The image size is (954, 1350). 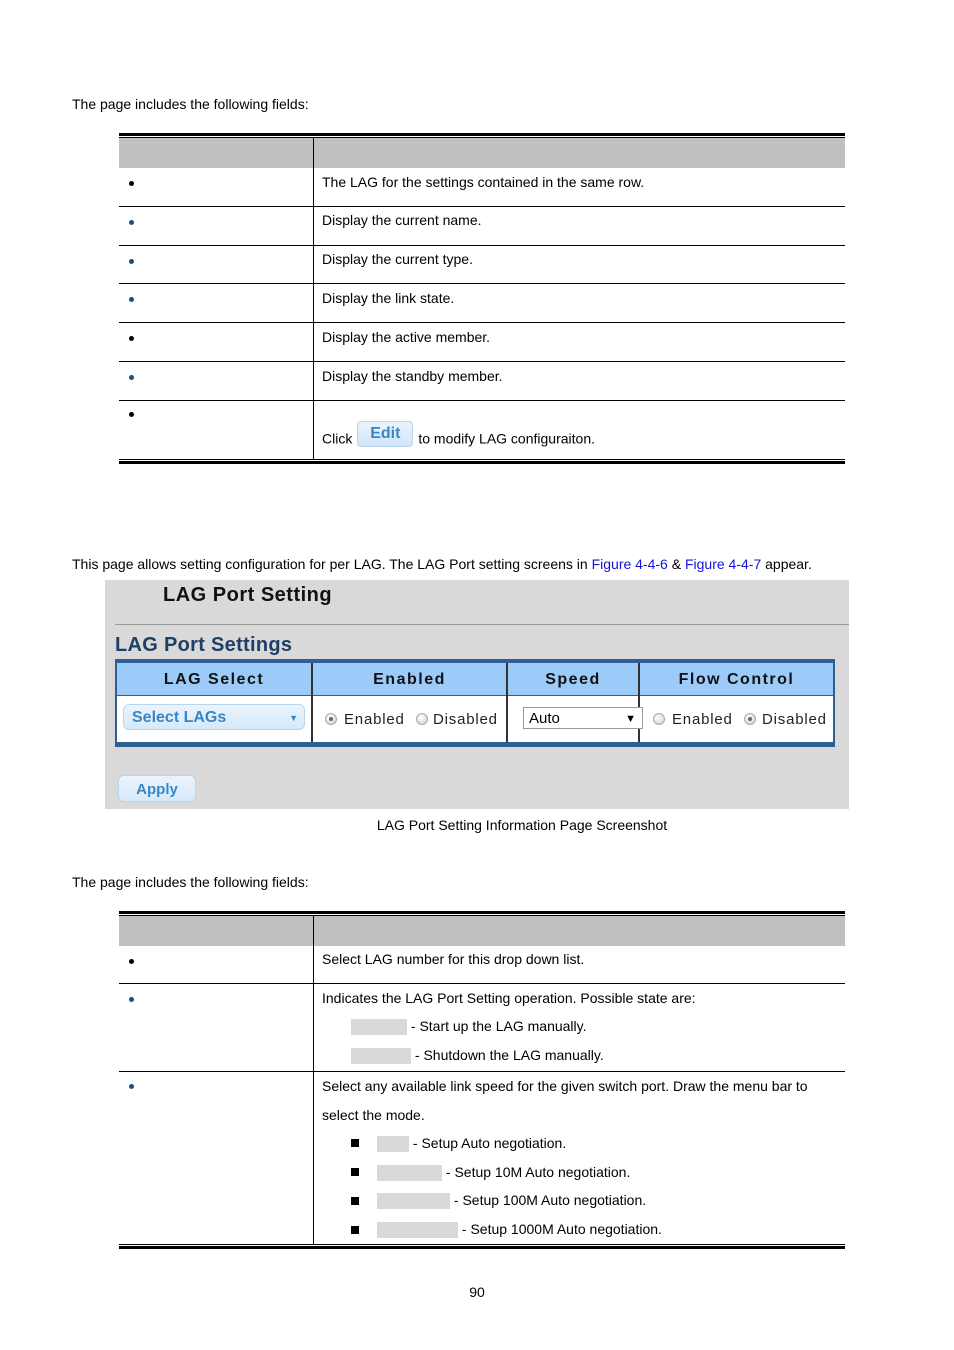 What do you see at coordinates (412, 376) in the screenshot?
I see `row-description: Display the standby member.` at bounding box center [412, 376].